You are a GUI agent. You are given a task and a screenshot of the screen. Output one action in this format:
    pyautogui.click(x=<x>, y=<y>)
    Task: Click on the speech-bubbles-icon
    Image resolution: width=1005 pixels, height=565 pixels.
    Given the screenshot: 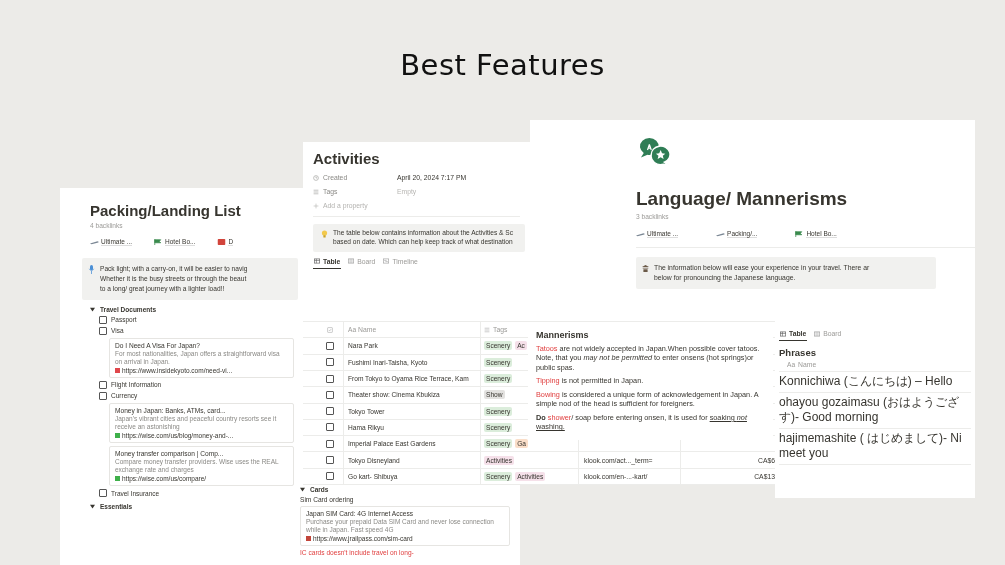 What is the action you would take?
    pyautogui.click(x=655, y=151)
    